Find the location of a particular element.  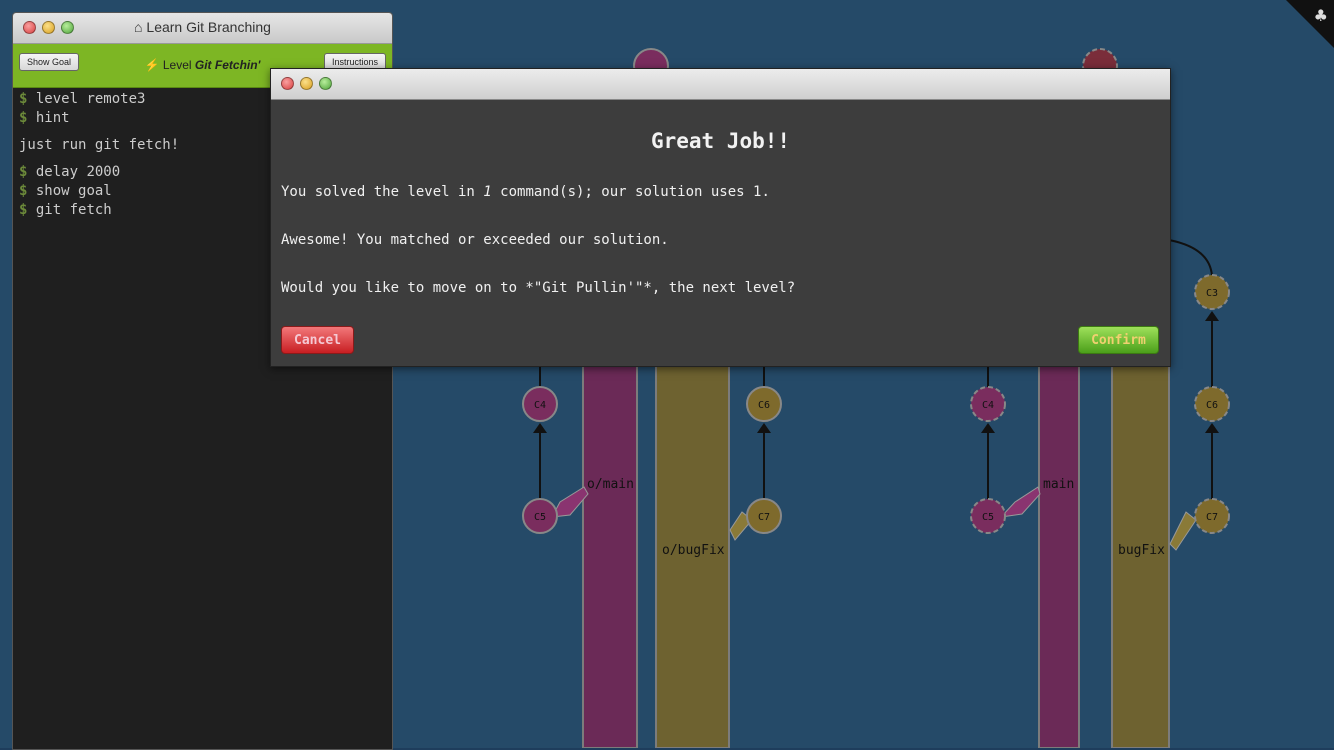

main-pillar is located at coordinates (1059, 543).